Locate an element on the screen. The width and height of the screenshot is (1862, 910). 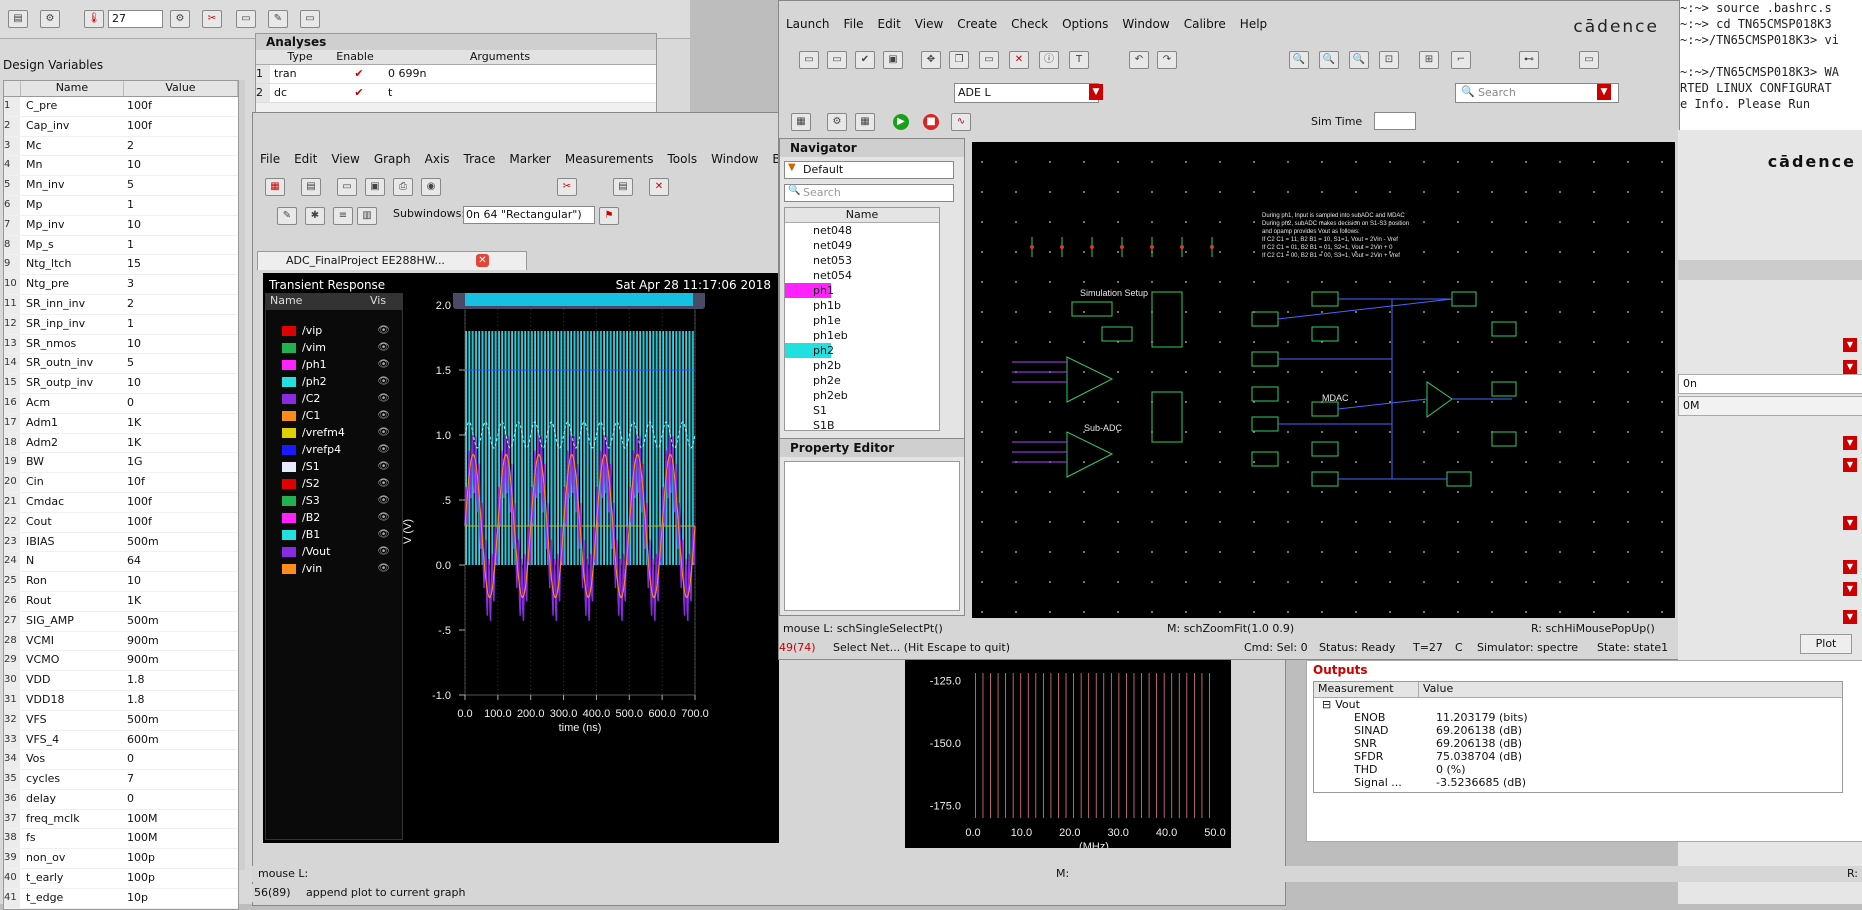
menu-edit: Edit is located at coordinates (305, 159).